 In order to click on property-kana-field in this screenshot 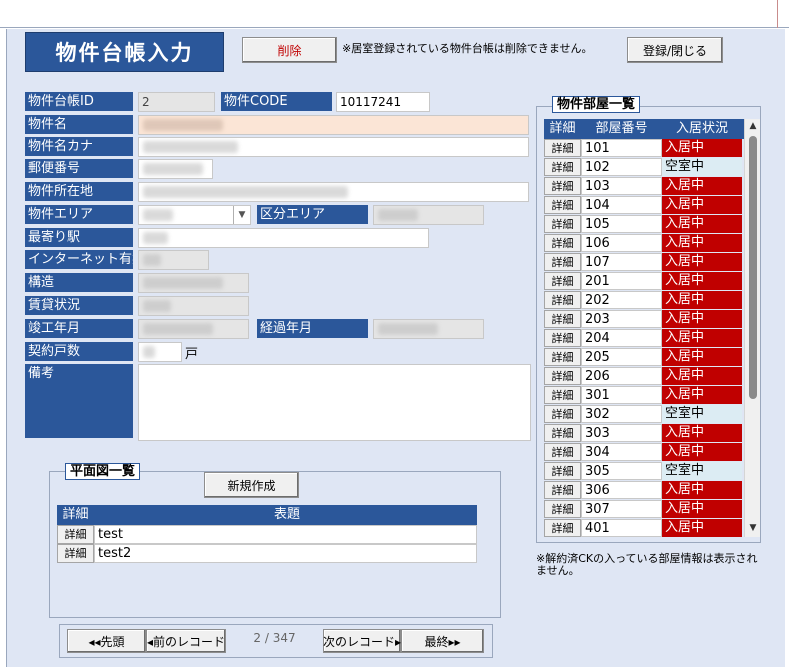, I will do `click(333, 147)`.